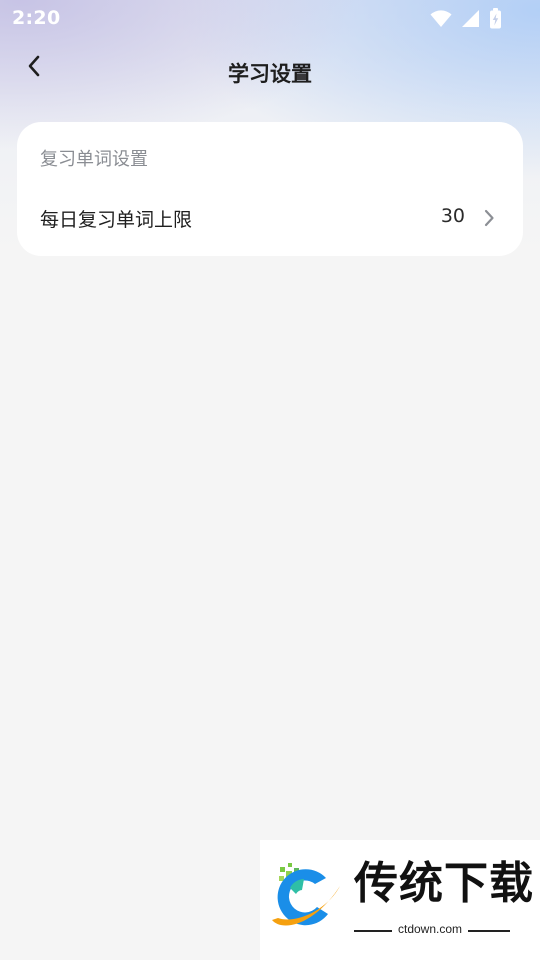  I want to click on watermark-brand: 传统下载, so click(444, 883).